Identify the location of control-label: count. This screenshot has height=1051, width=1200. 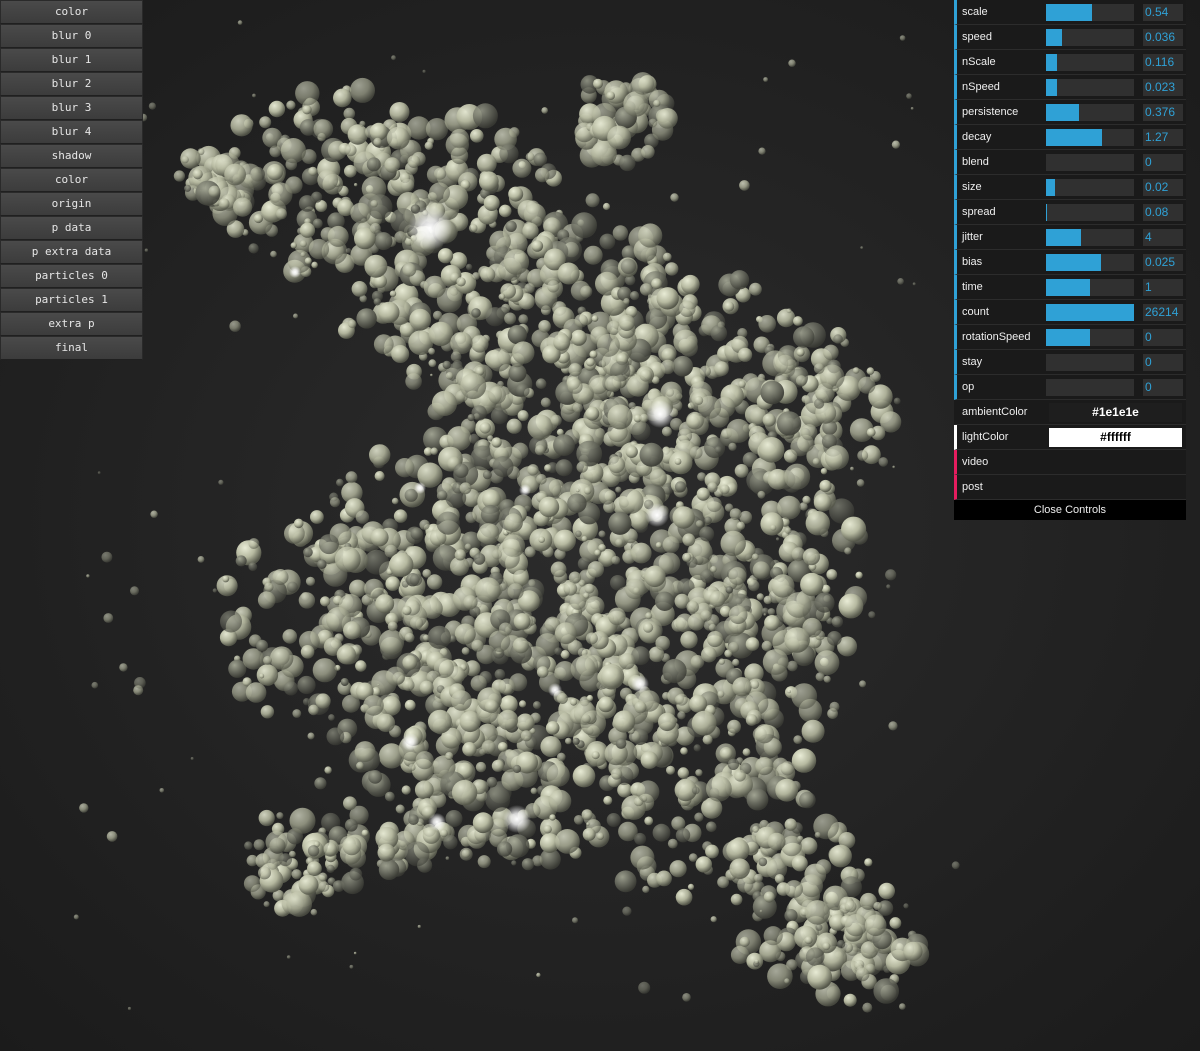
(975, 312).